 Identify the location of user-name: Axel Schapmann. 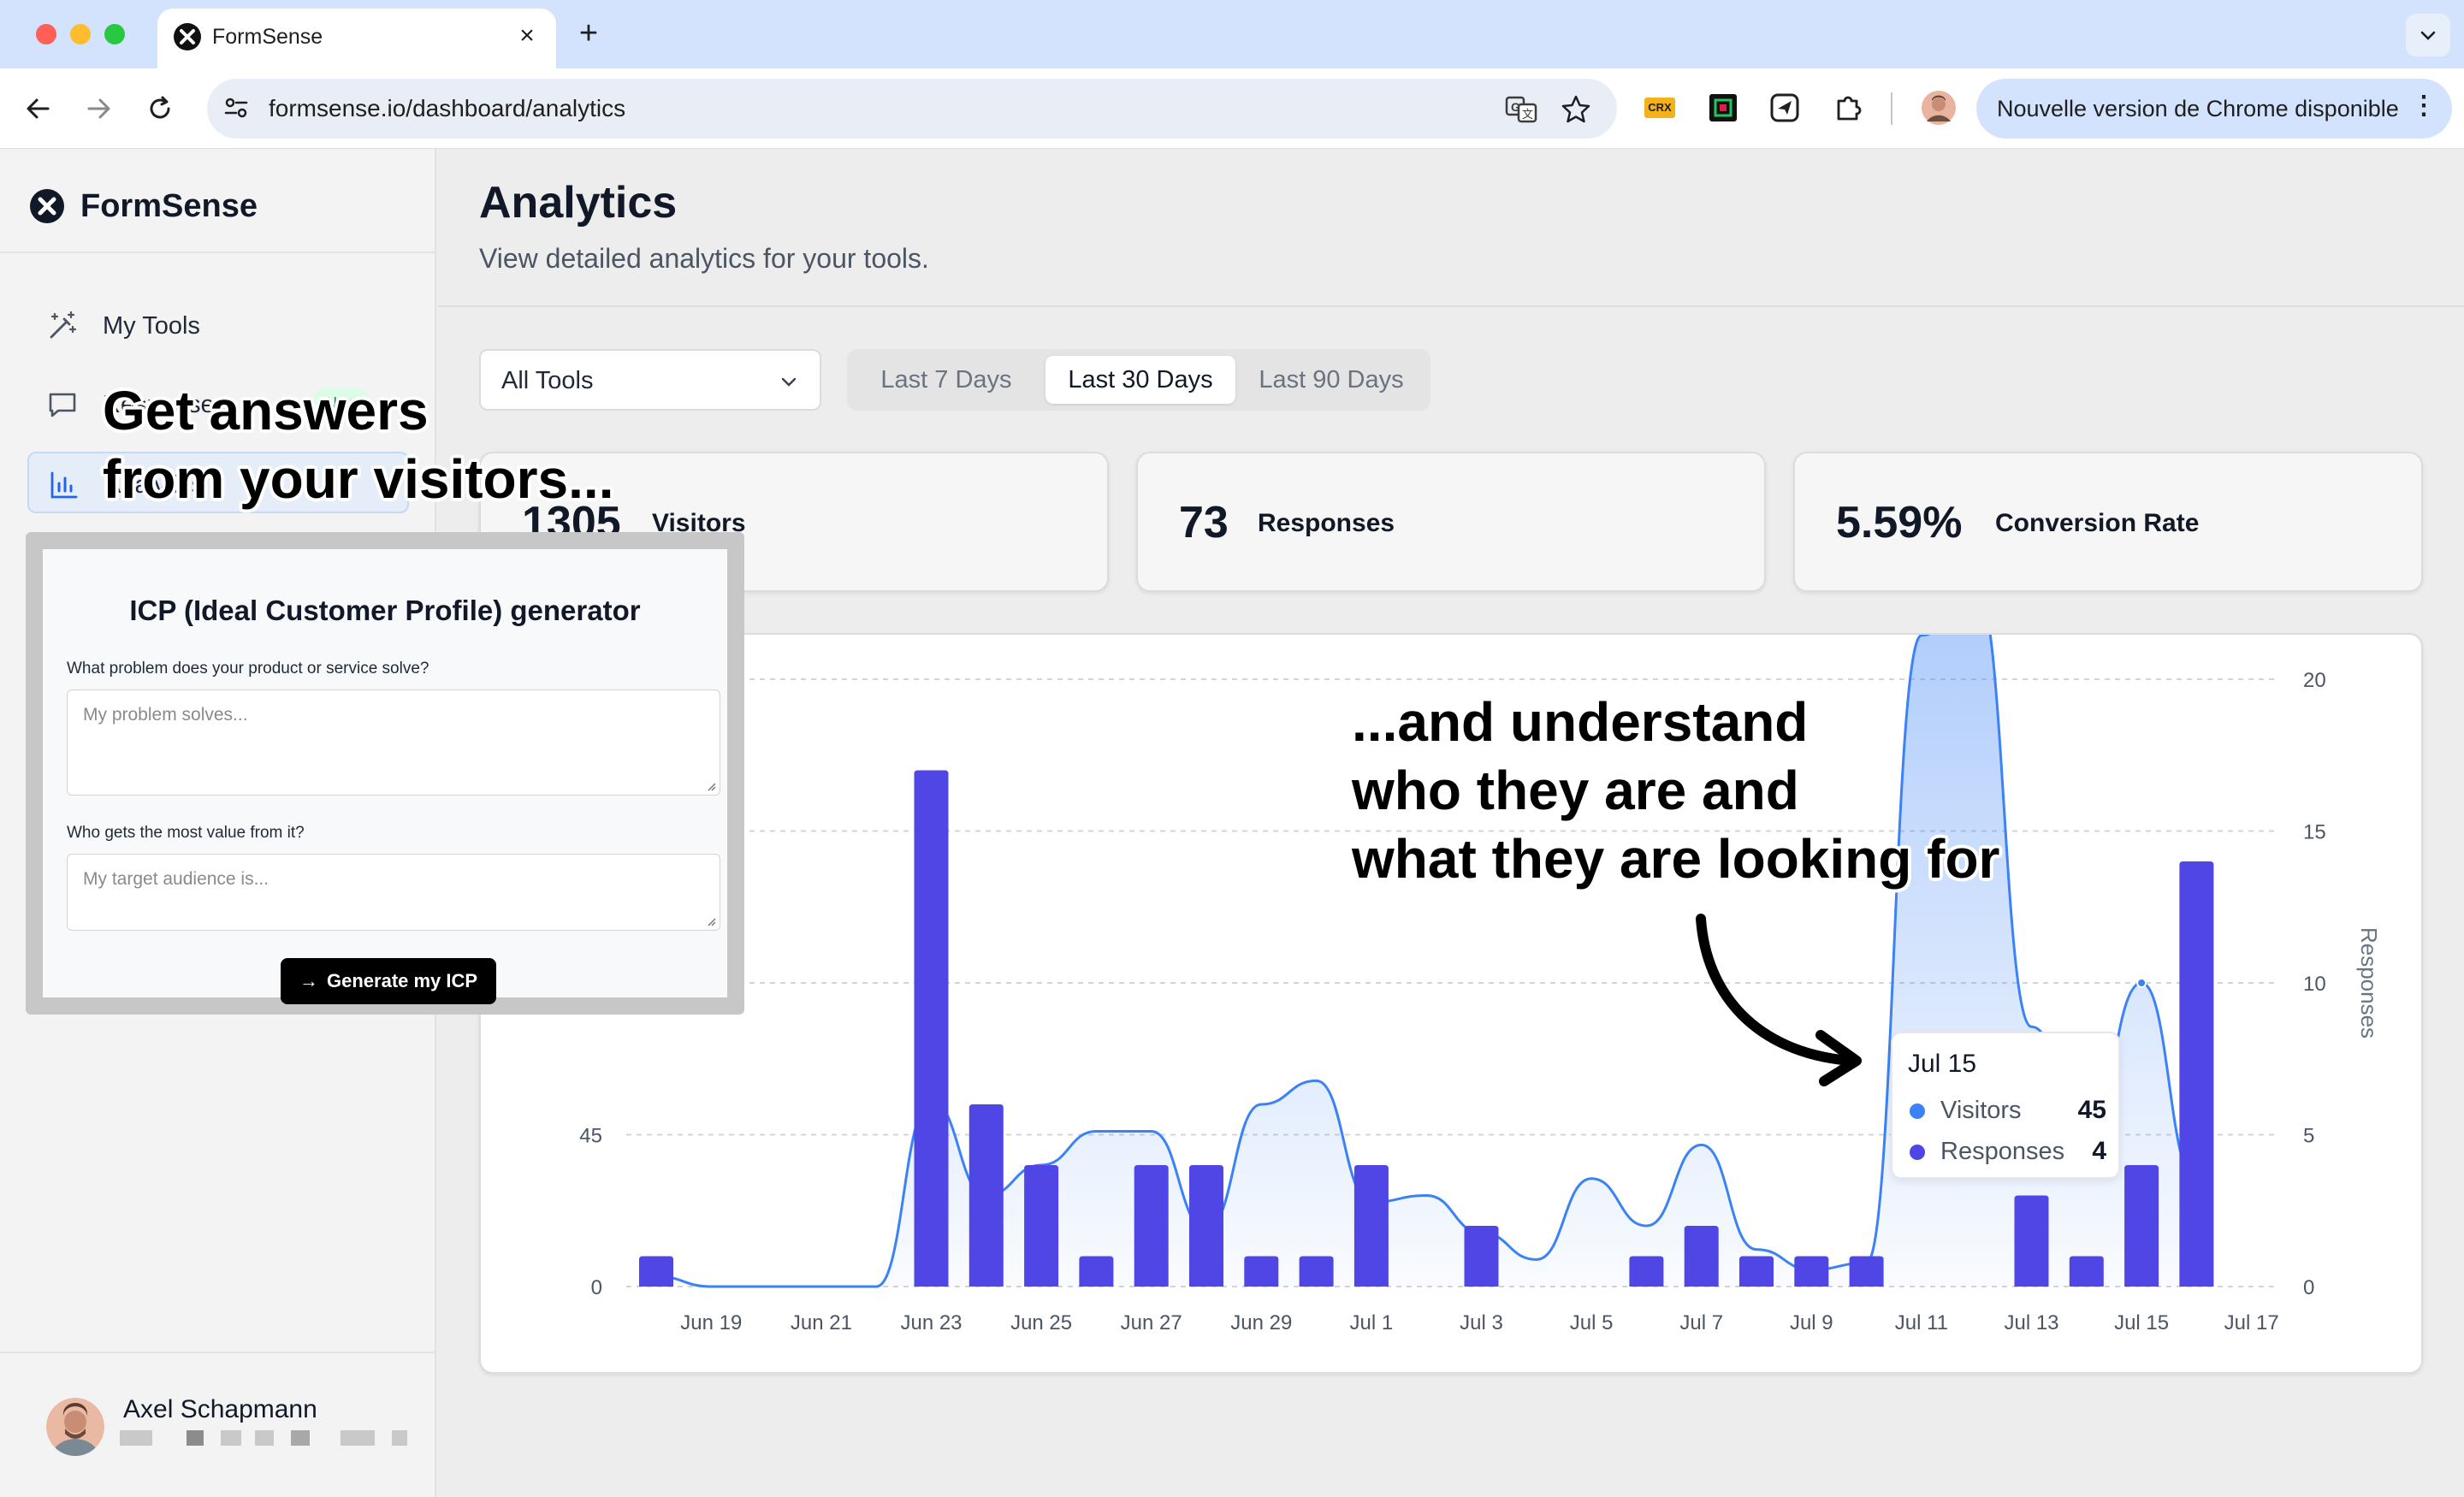
(220, 1409).